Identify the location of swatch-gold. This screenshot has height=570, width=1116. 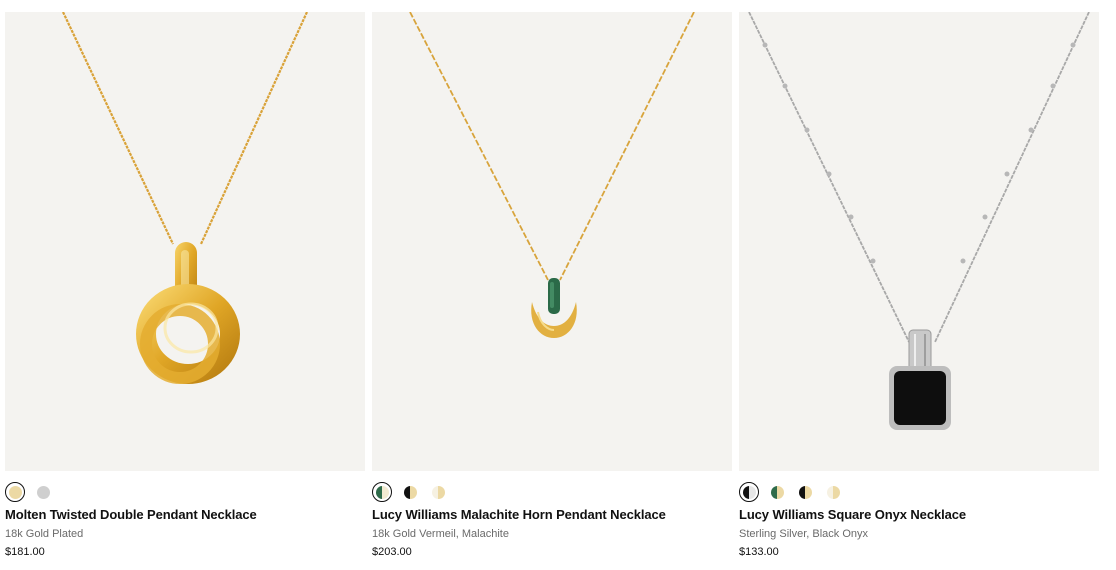
(15, 492).